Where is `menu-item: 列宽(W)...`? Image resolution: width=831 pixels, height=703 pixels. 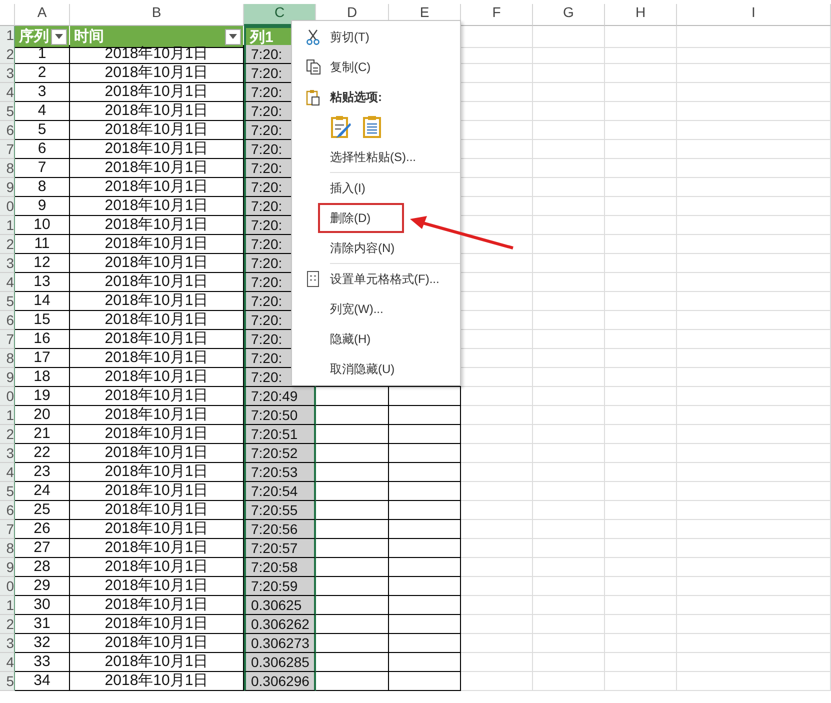 menu-item: 列宽(W)... is located at coordinates (357, 309).